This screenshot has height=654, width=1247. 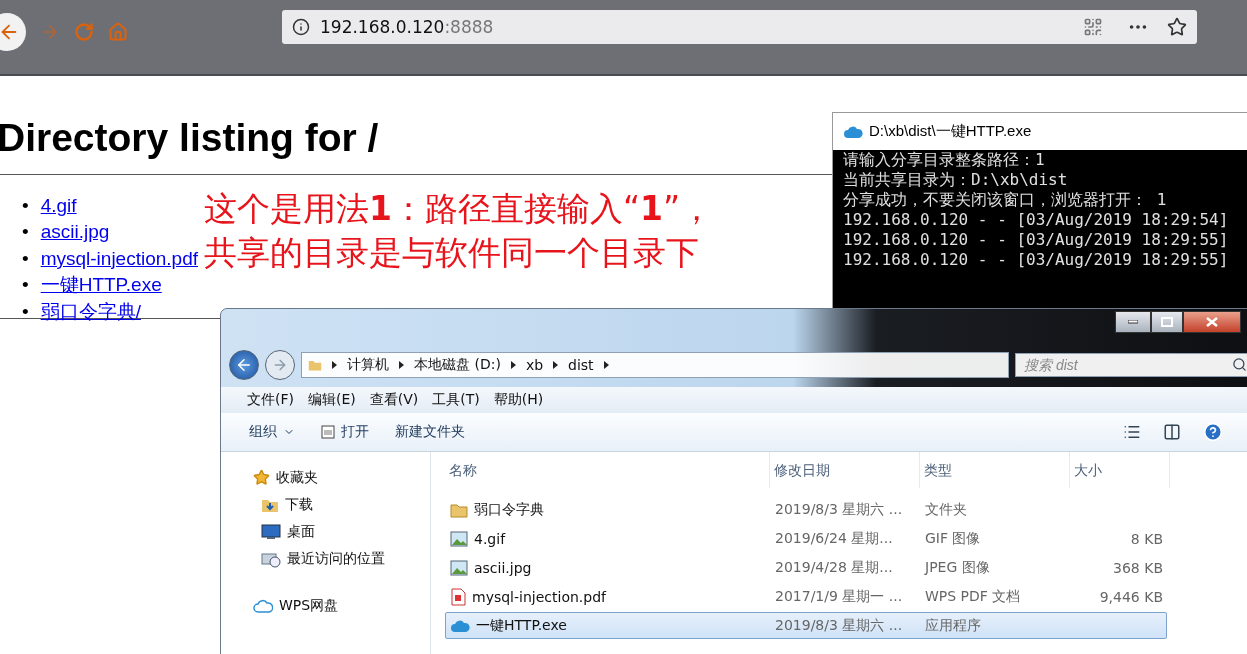 What do you see at coordinates (345, 432) in the screenshot?
I see `toolbar-button: 打开` at bounding box center [345, 432].